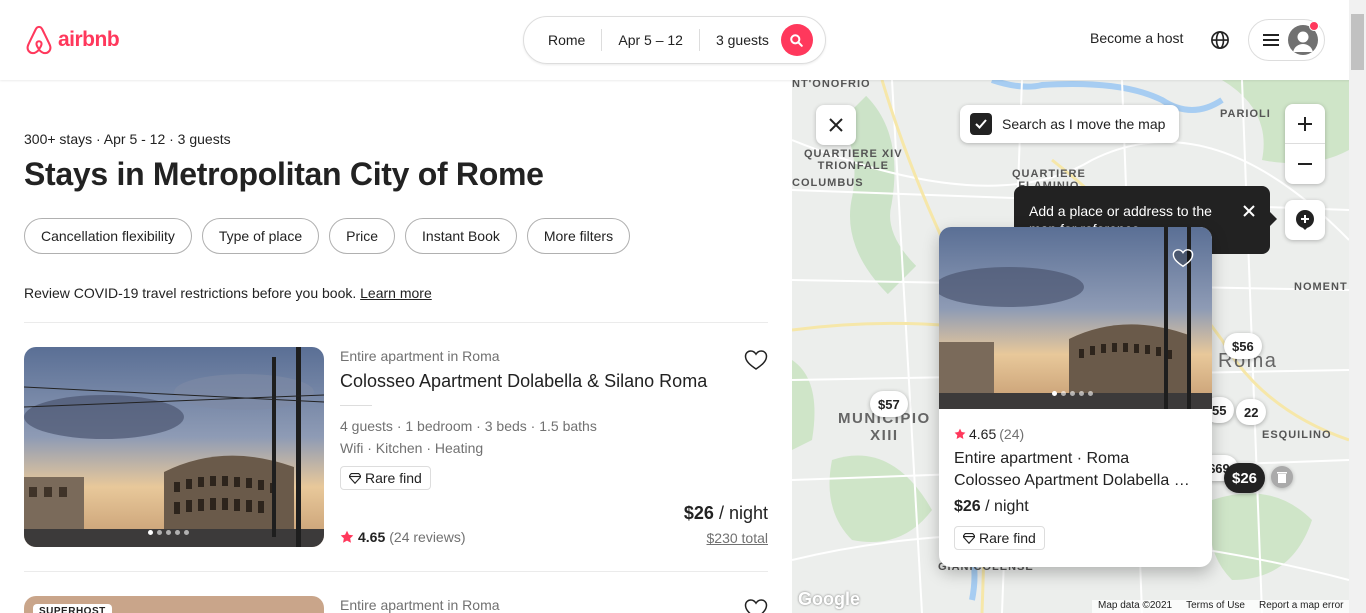  I want to click on review-count: (24 reviews), so click(427, 537).